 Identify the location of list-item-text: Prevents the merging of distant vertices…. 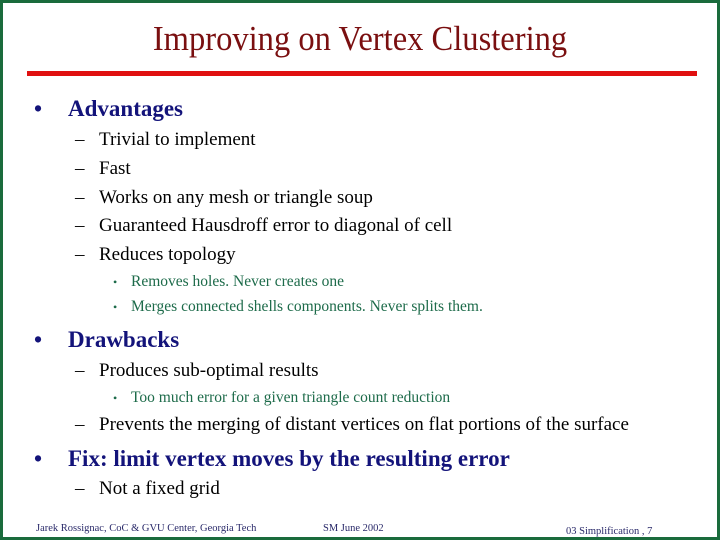
(364, 424).